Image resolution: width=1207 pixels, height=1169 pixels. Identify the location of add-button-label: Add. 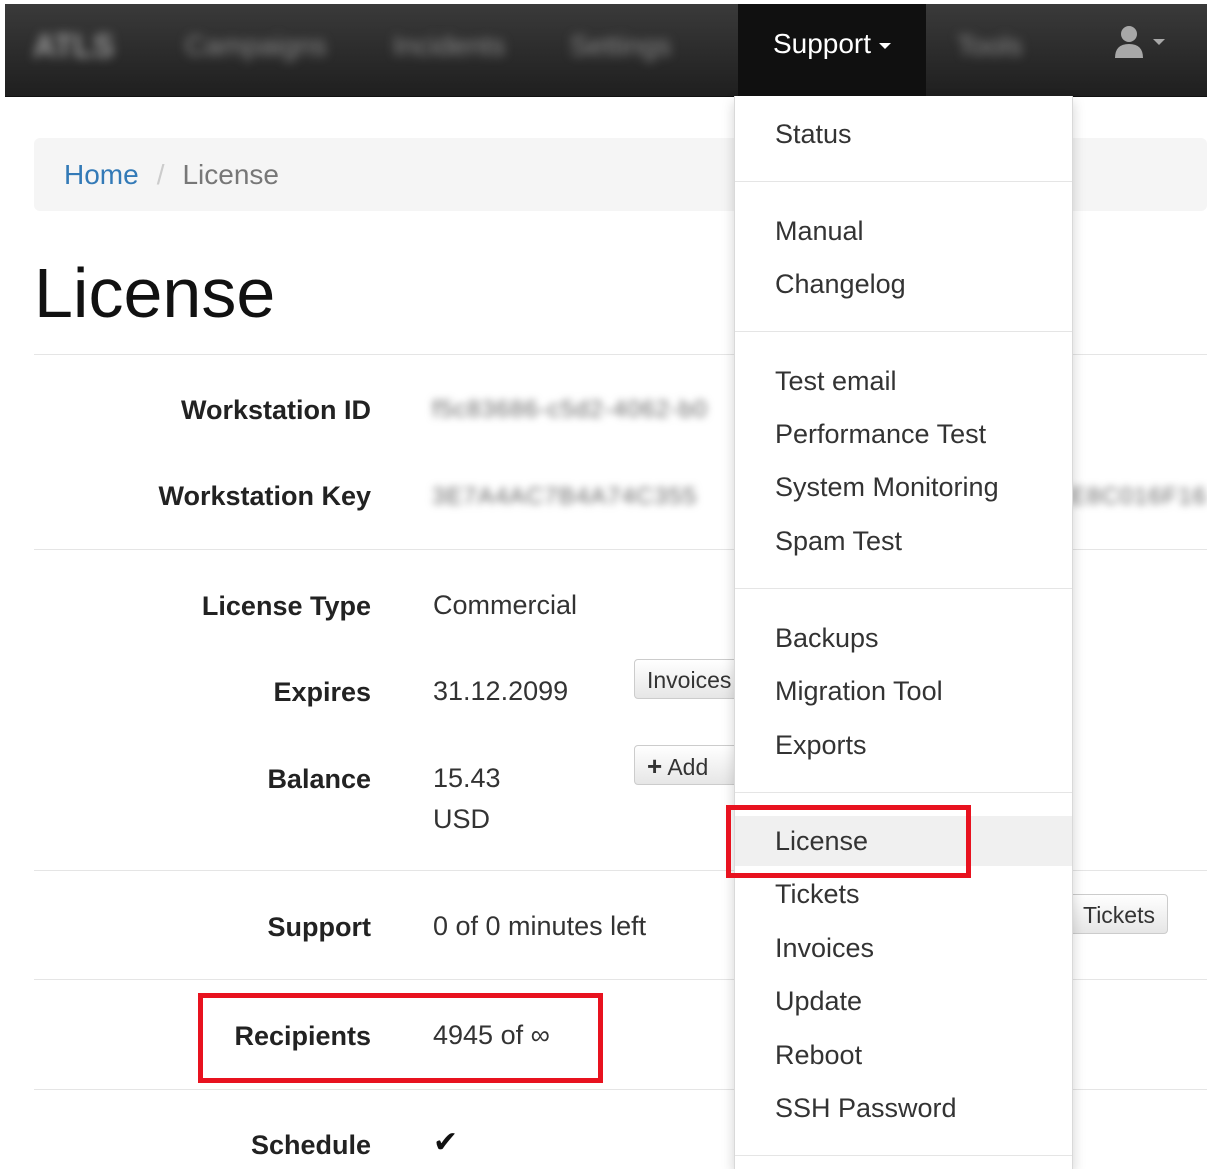
(688, 767).